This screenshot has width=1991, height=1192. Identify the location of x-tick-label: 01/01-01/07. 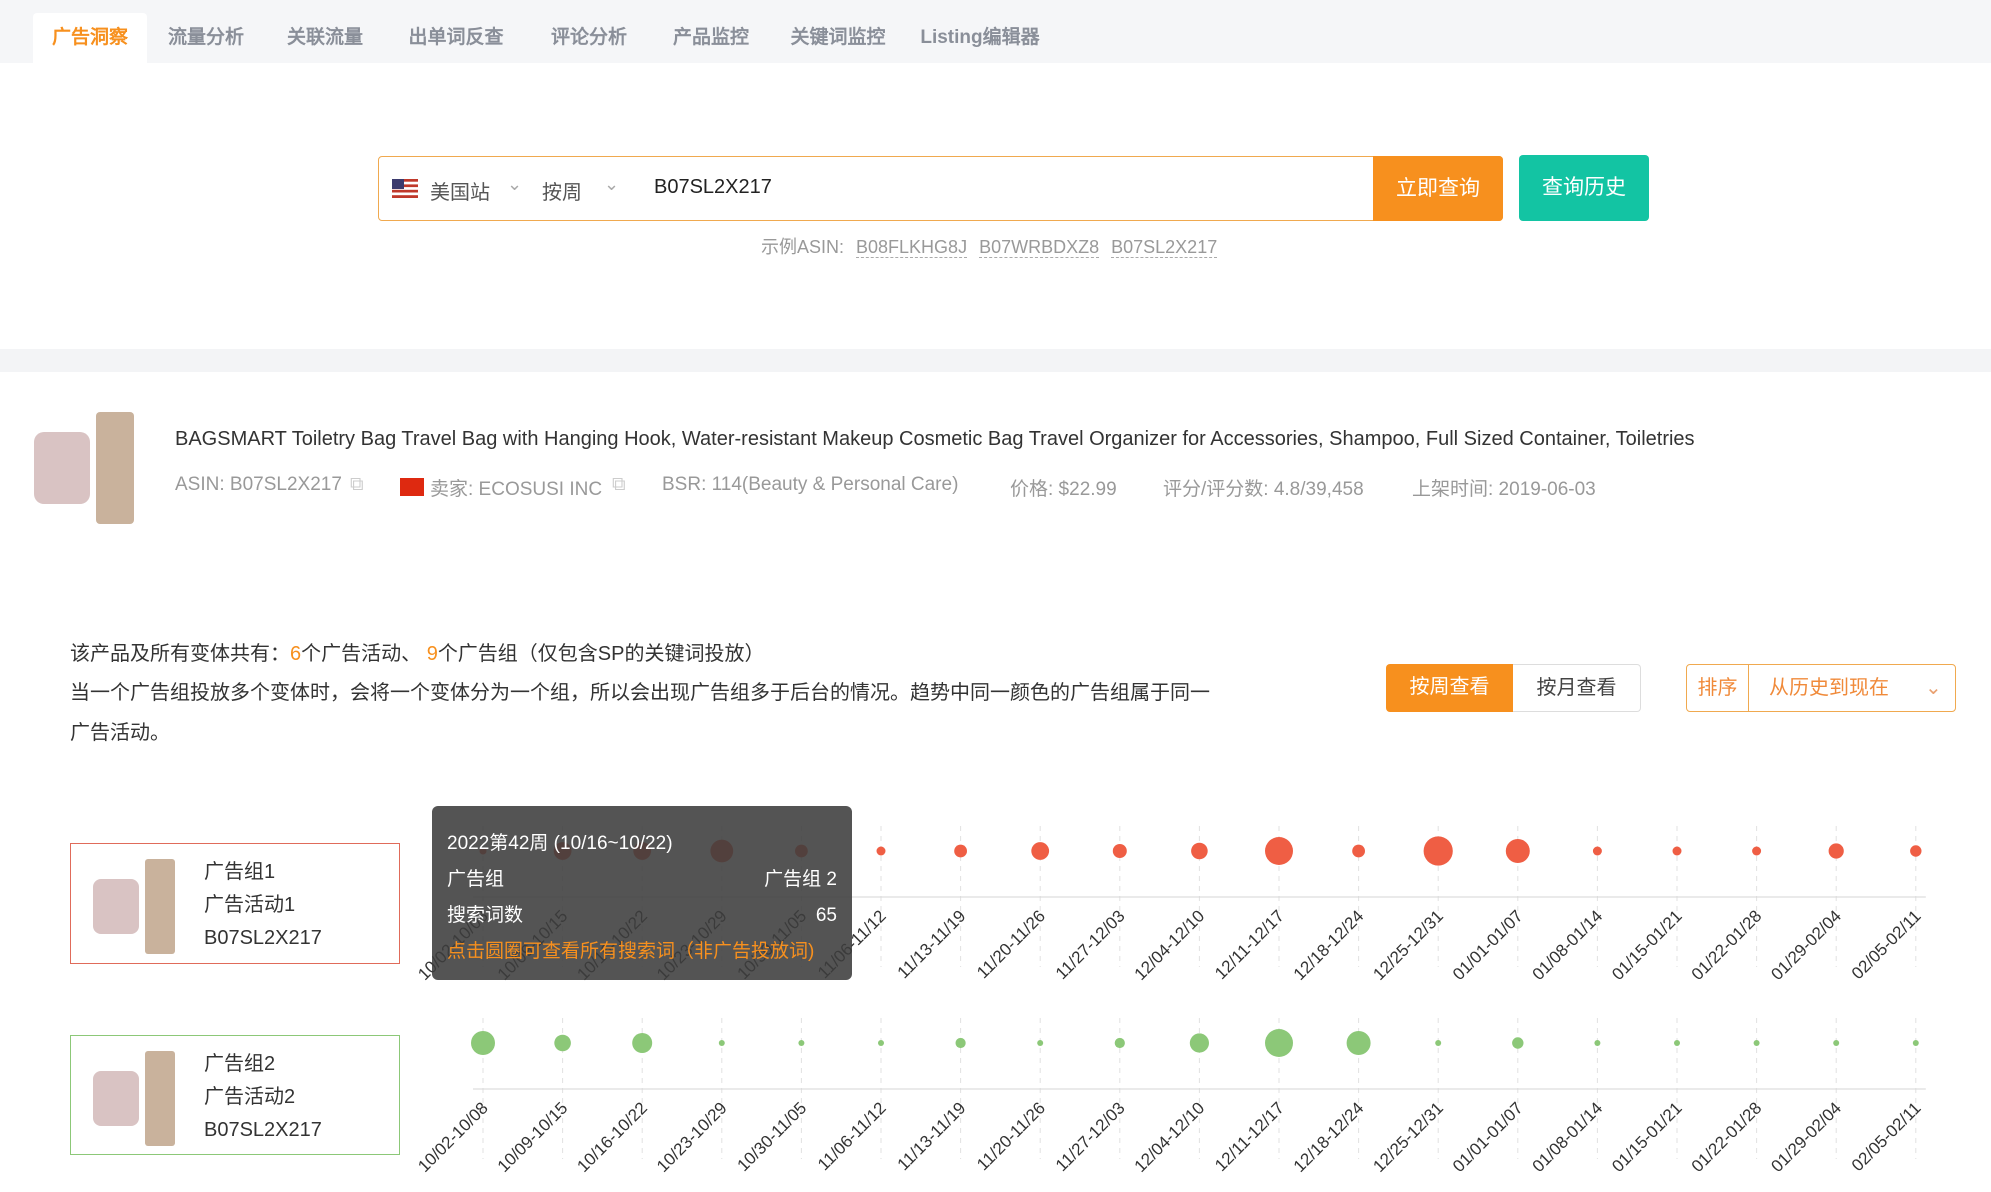
(1488, 945).